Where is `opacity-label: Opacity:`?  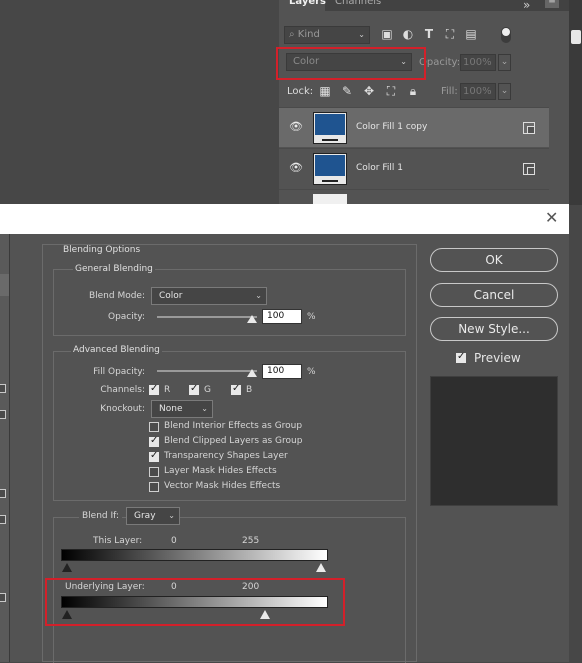 opacity-label: Opacity: is located at coordinates (126, 317).